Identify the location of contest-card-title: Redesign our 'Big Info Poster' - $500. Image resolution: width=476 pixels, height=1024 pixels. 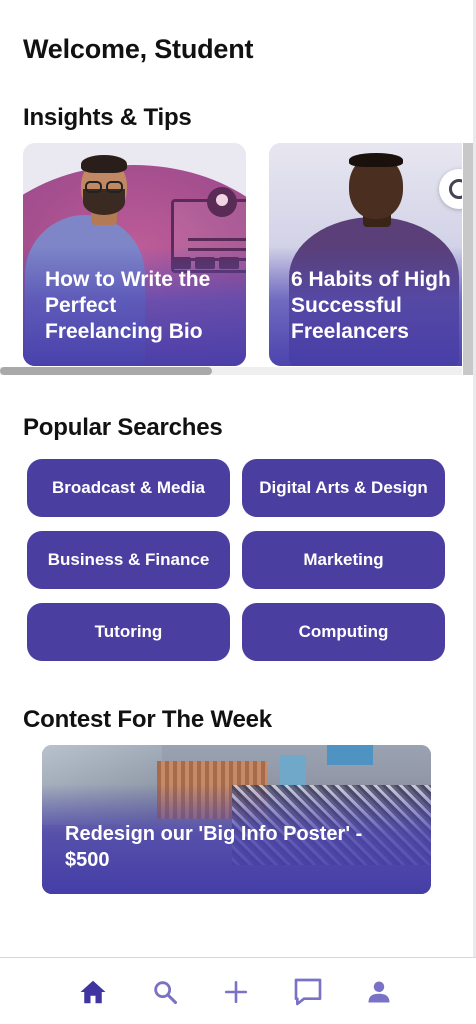
(214, 847).